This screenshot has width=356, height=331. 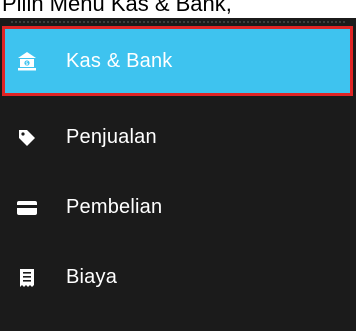 What do you see at coordinates (111, 137) in the screenshot?
I see `sidebar-item-label: Penjualan` at bounding box center [111, 137].